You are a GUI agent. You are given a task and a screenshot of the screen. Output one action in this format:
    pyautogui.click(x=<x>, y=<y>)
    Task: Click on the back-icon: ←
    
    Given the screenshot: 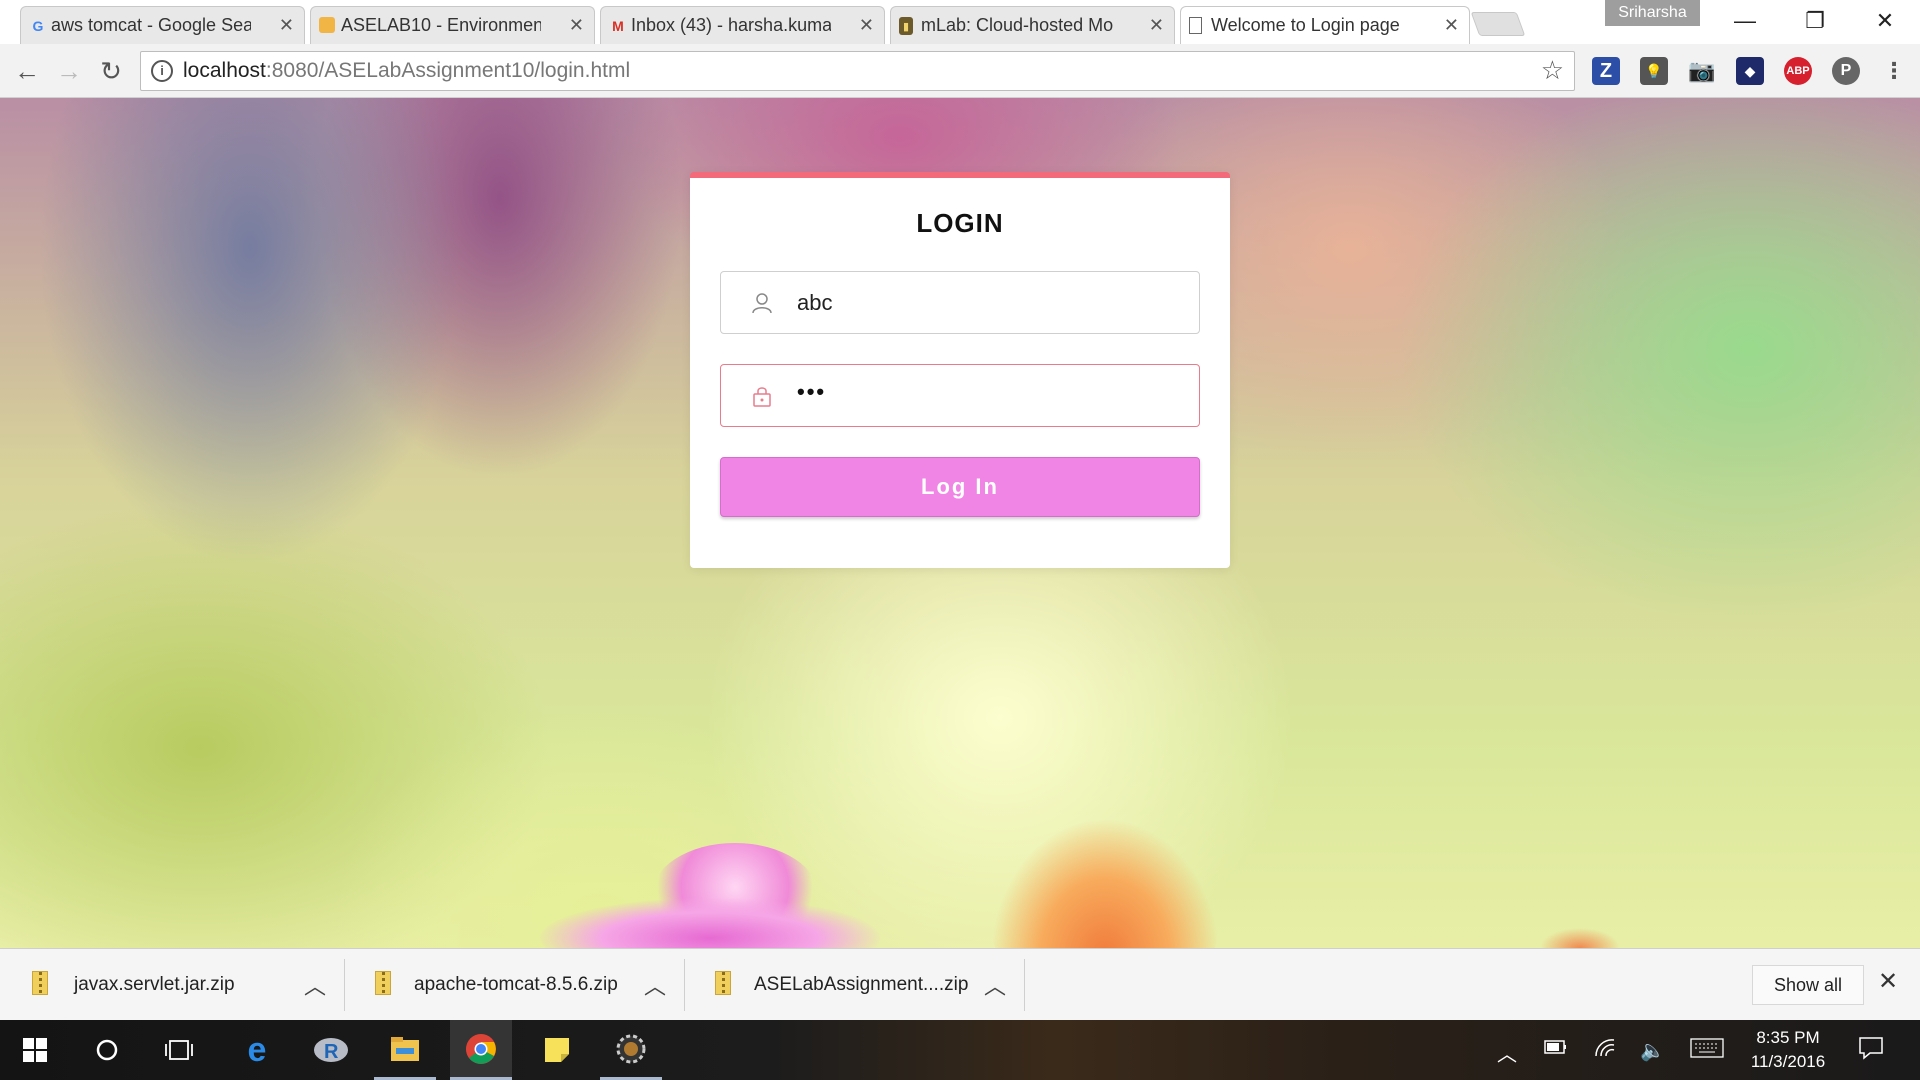 What is the action you would take?
    pyautogui.click(x=27, y=71)
    